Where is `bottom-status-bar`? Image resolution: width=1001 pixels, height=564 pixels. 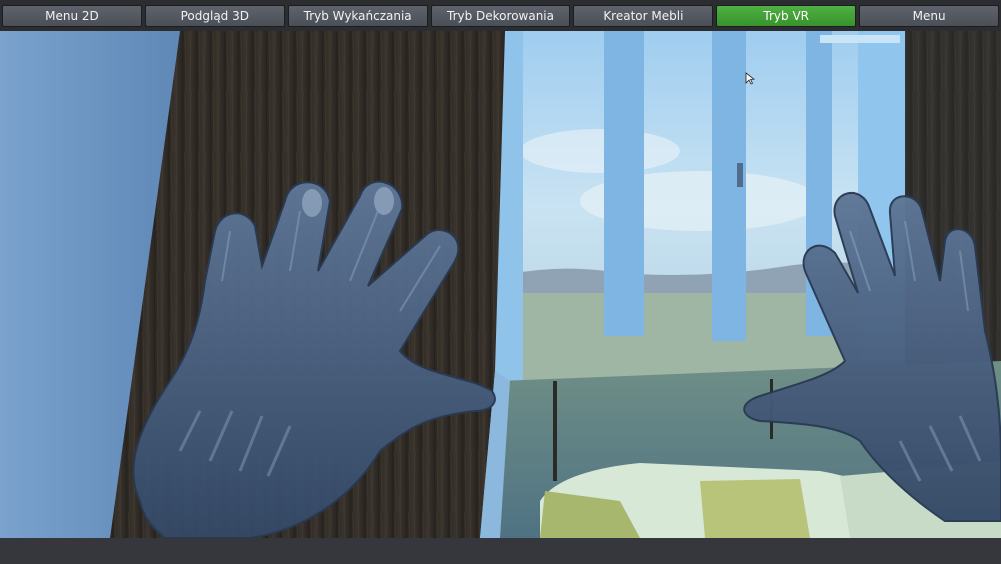 bottom-status-bar is located at coordinates (500, 551).